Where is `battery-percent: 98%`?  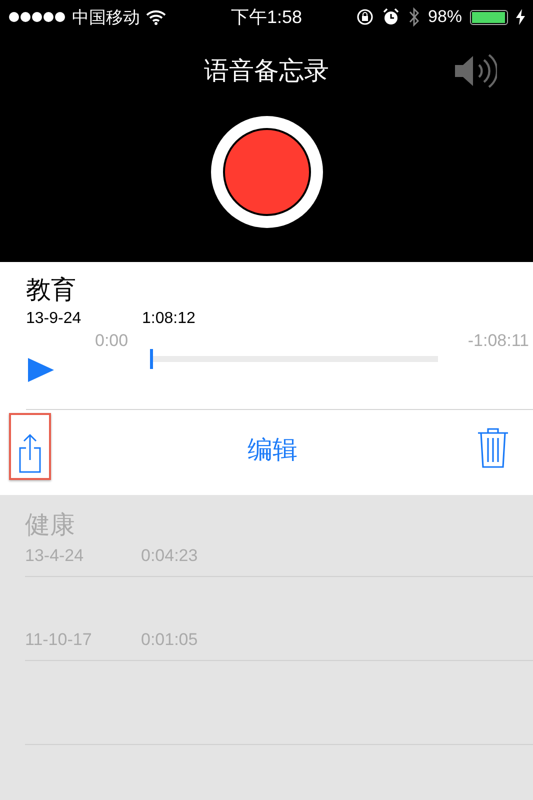
battery-percent: 98% is located at coordinates (445, 17).